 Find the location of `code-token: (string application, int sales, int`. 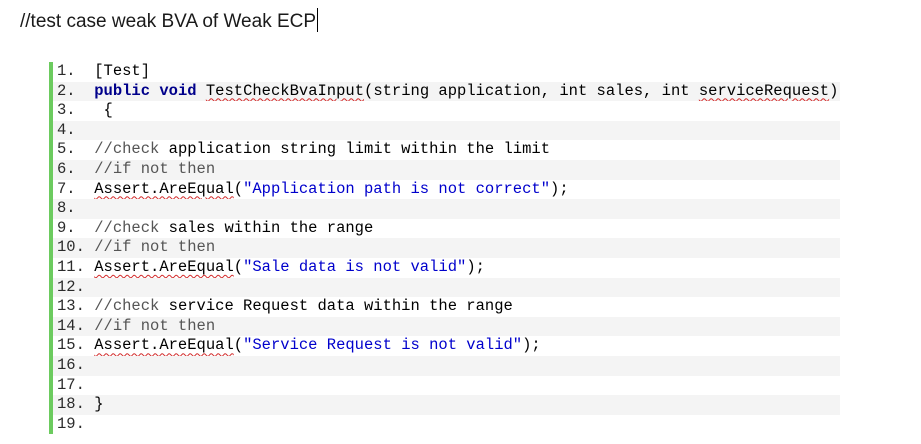

code-token: (string application, int sales, int is located at coordinates (531, 90).